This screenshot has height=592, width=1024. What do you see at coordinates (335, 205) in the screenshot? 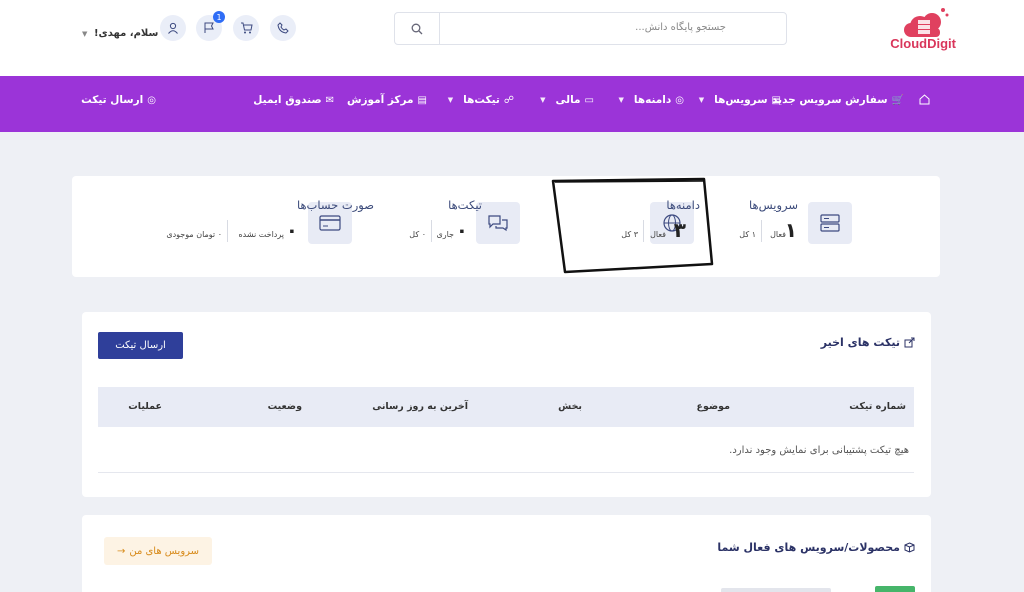
I see `stat-title: صورت حساب‌ها` at bounding box center [335, 205].